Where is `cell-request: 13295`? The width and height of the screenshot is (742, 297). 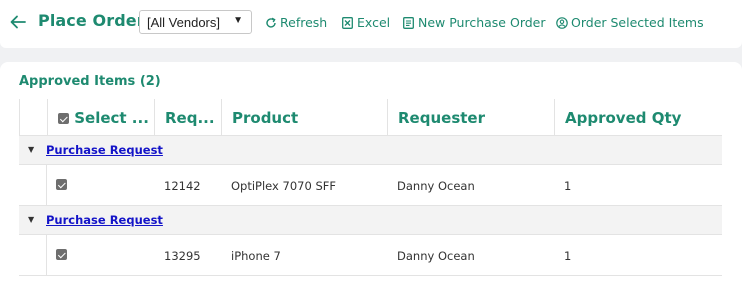
cell-request: 13295 is located at coordinates (182, 256).